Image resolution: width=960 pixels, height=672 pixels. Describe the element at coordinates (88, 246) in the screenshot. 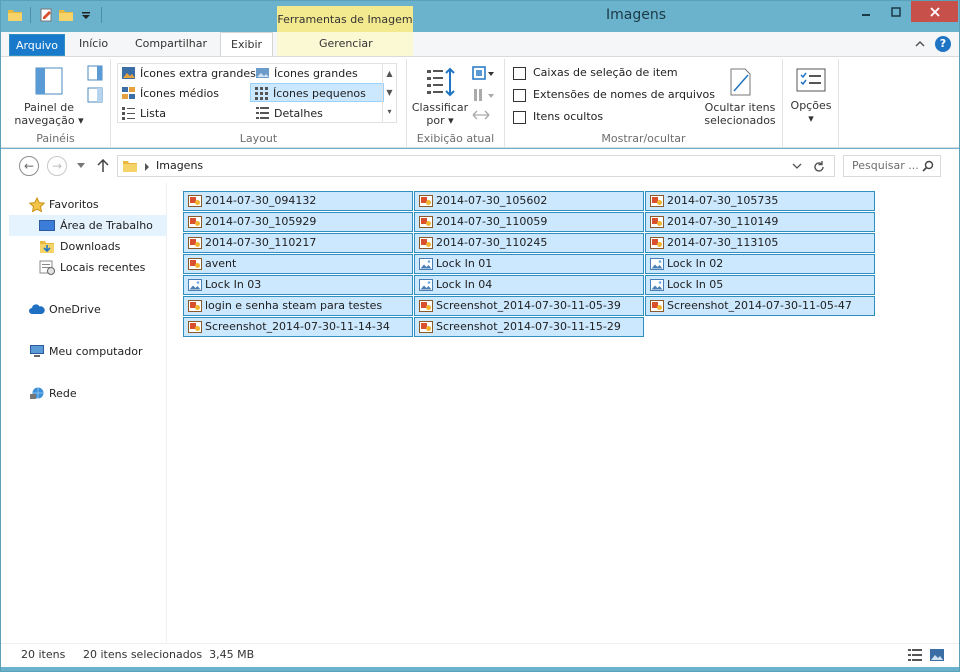

I see `nav-item-downloads: Downloads` at that location.